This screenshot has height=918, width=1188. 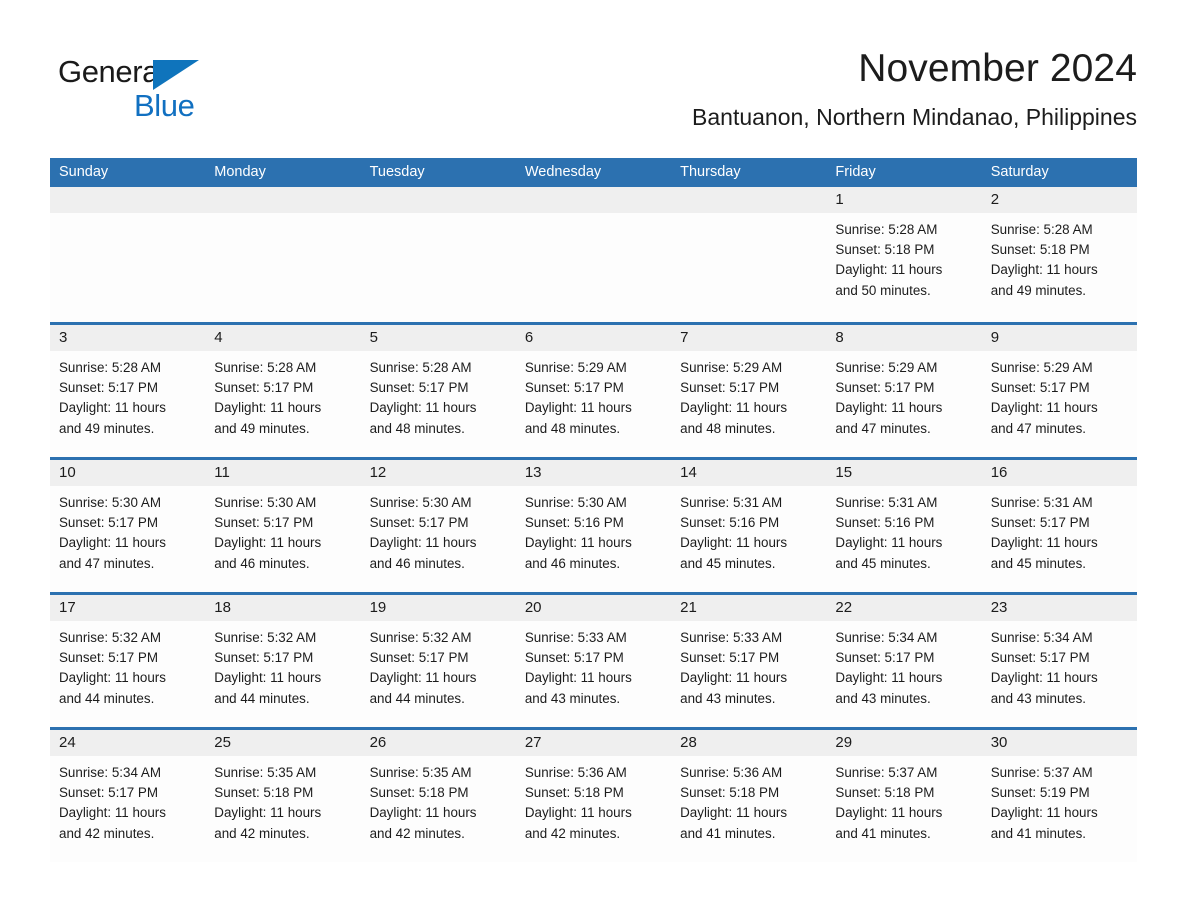 What do you see at coordinates (262, 428) in the screenshot?
I see `daylight-line: and 49 minutes.` at bounding box center [262, 428].